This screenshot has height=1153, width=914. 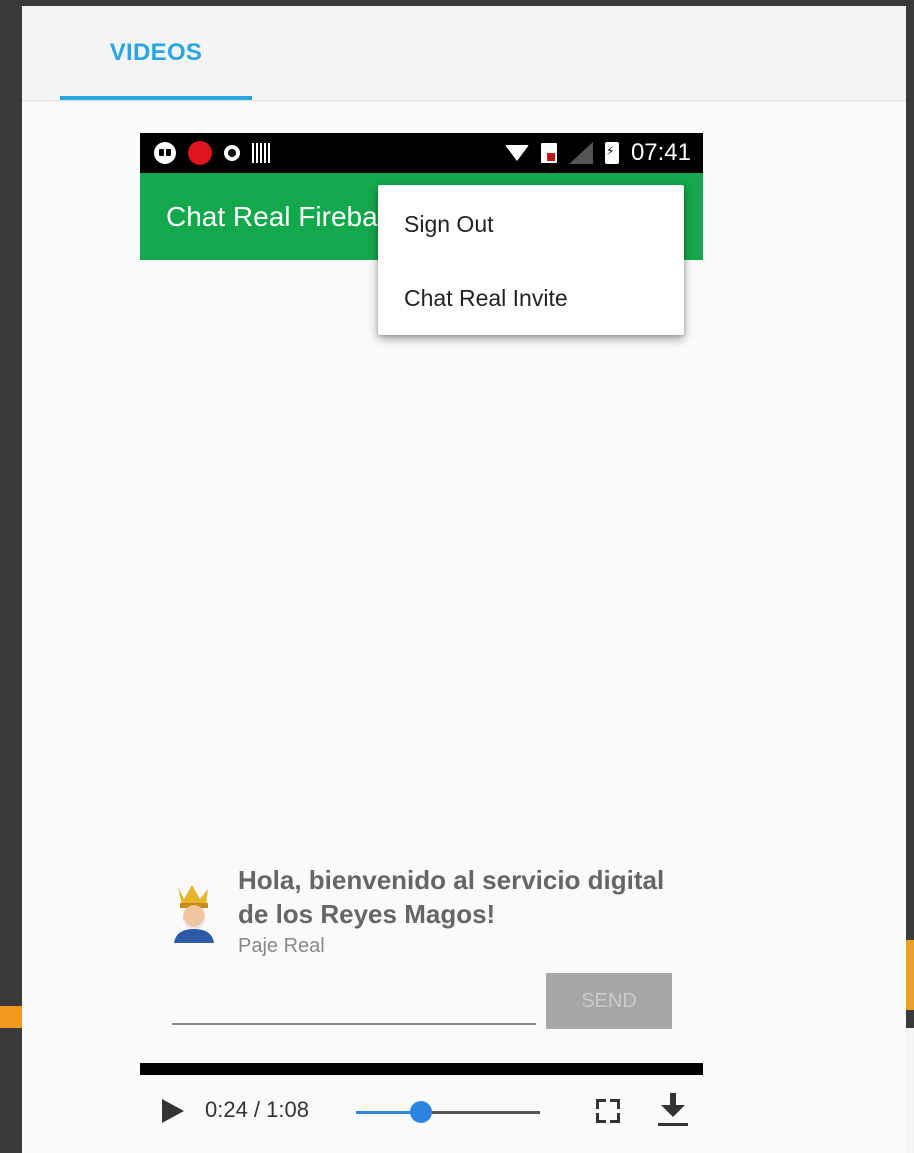 I want to click on play-icon, so click(x=173, y=1111).